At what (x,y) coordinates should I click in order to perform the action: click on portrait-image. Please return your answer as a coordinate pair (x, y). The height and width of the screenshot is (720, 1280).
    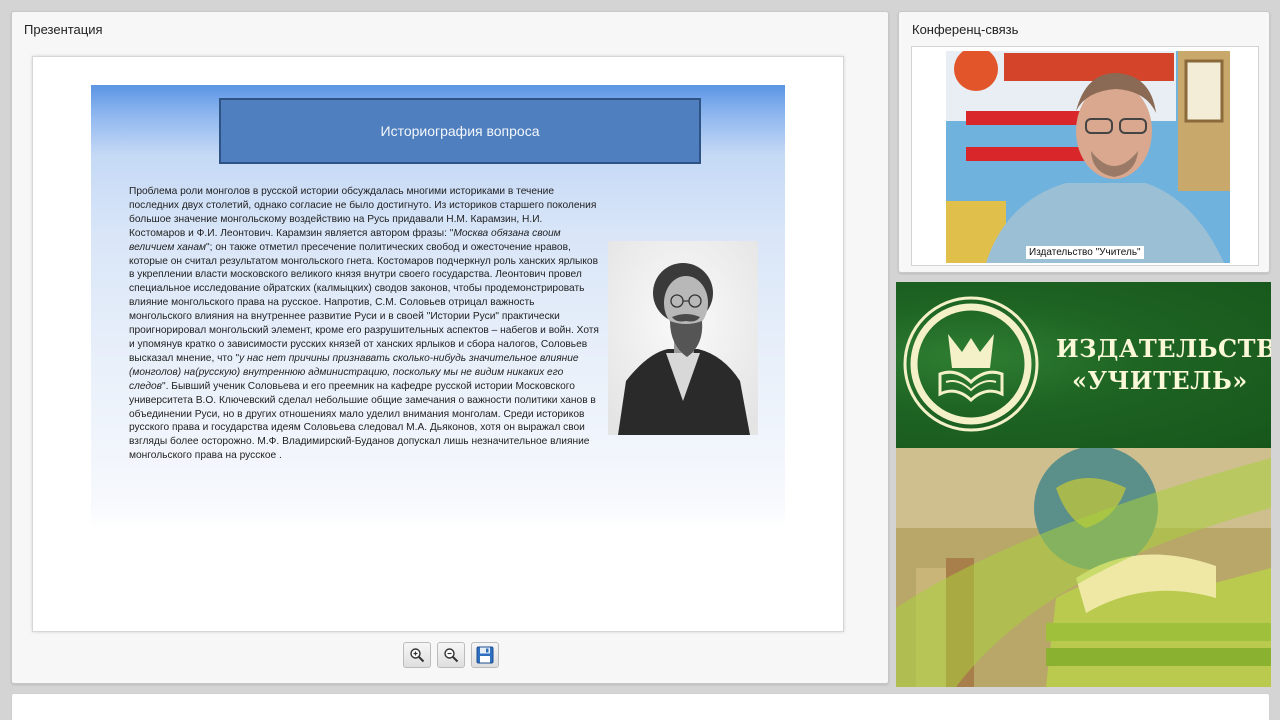
    Looking at the image, I should click on (683, 338).